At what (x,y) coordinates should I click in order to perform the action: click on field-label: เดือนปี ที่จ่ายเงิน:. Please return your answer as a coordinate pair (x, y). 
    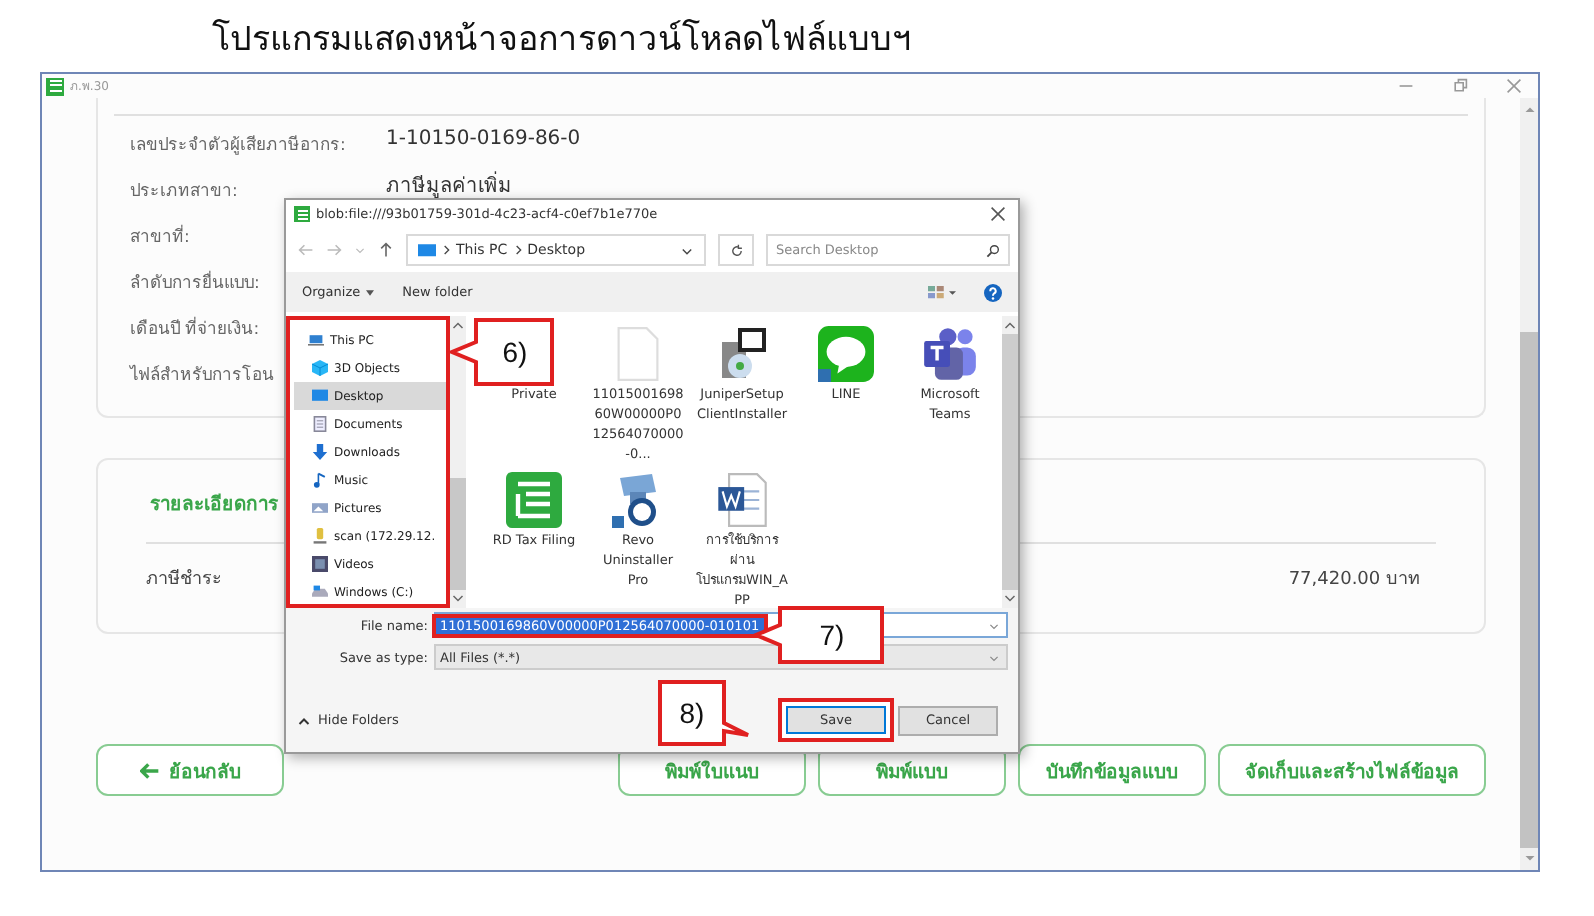
    Looking at the image, I should click on (195, 330).